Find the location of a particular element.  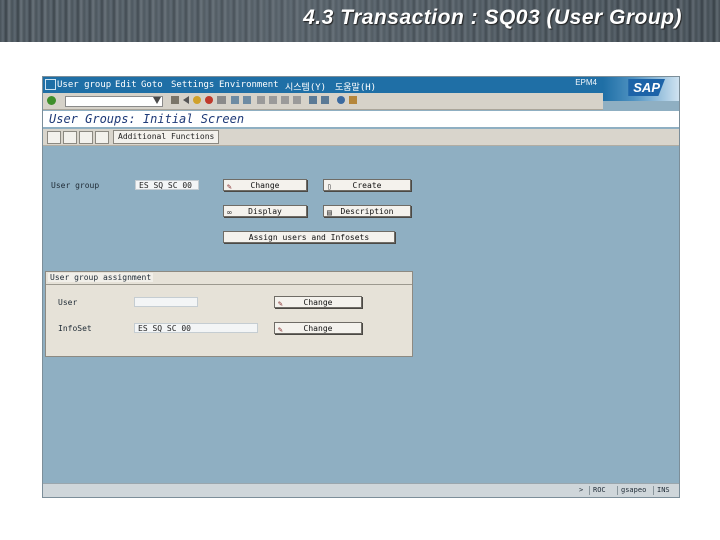

status-arrow: > is located at coordinates (581, 490).